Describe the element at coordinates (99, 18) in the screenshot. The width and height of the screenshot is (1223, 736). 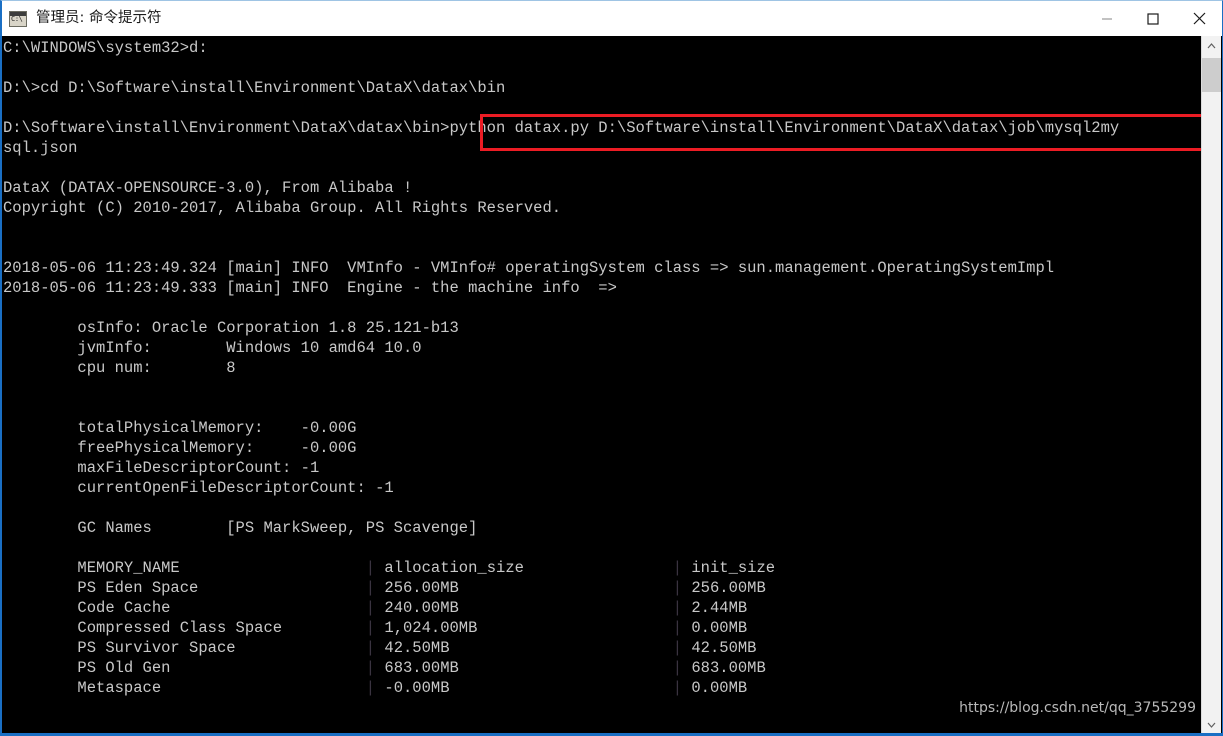
I see `window-title: 管理员: 命令提示符` at that location.